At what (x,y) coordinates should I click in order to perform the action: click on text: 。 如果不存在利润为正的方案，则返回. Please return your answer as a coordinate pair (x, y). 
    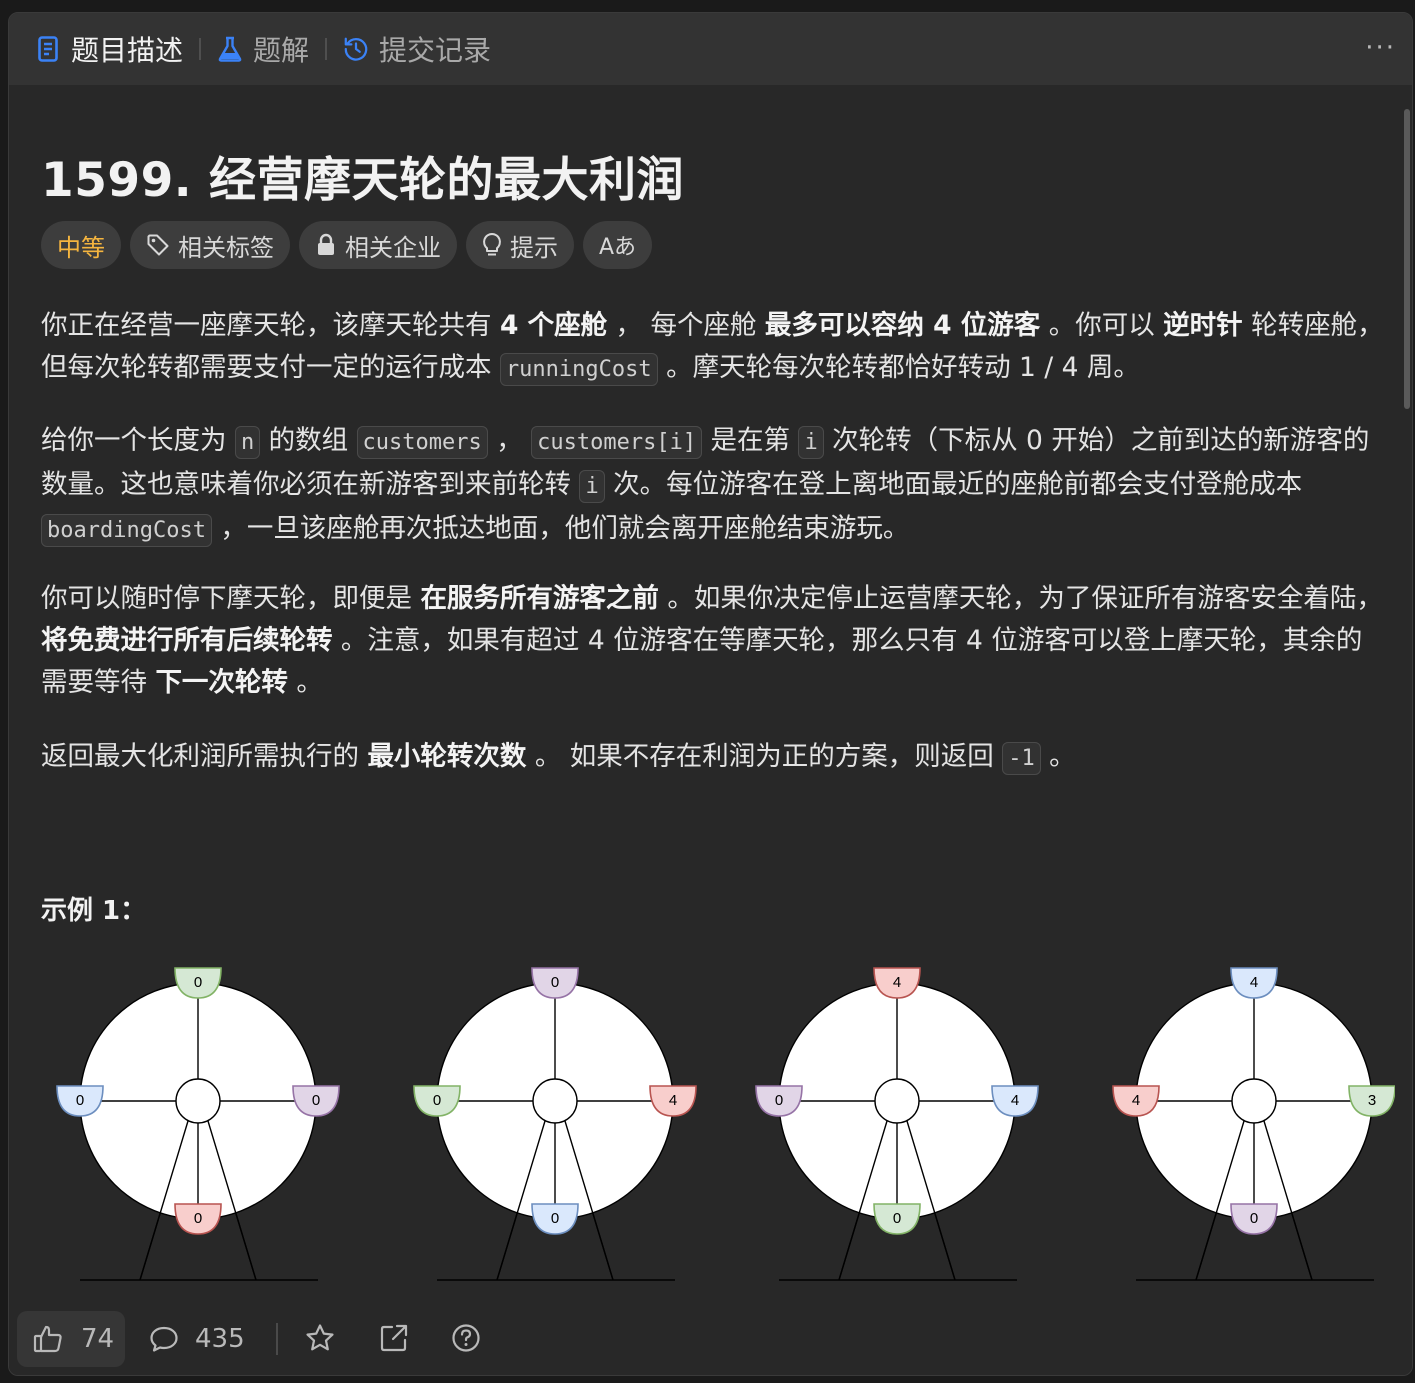
    Looking at the image, I should click on (764, 756).